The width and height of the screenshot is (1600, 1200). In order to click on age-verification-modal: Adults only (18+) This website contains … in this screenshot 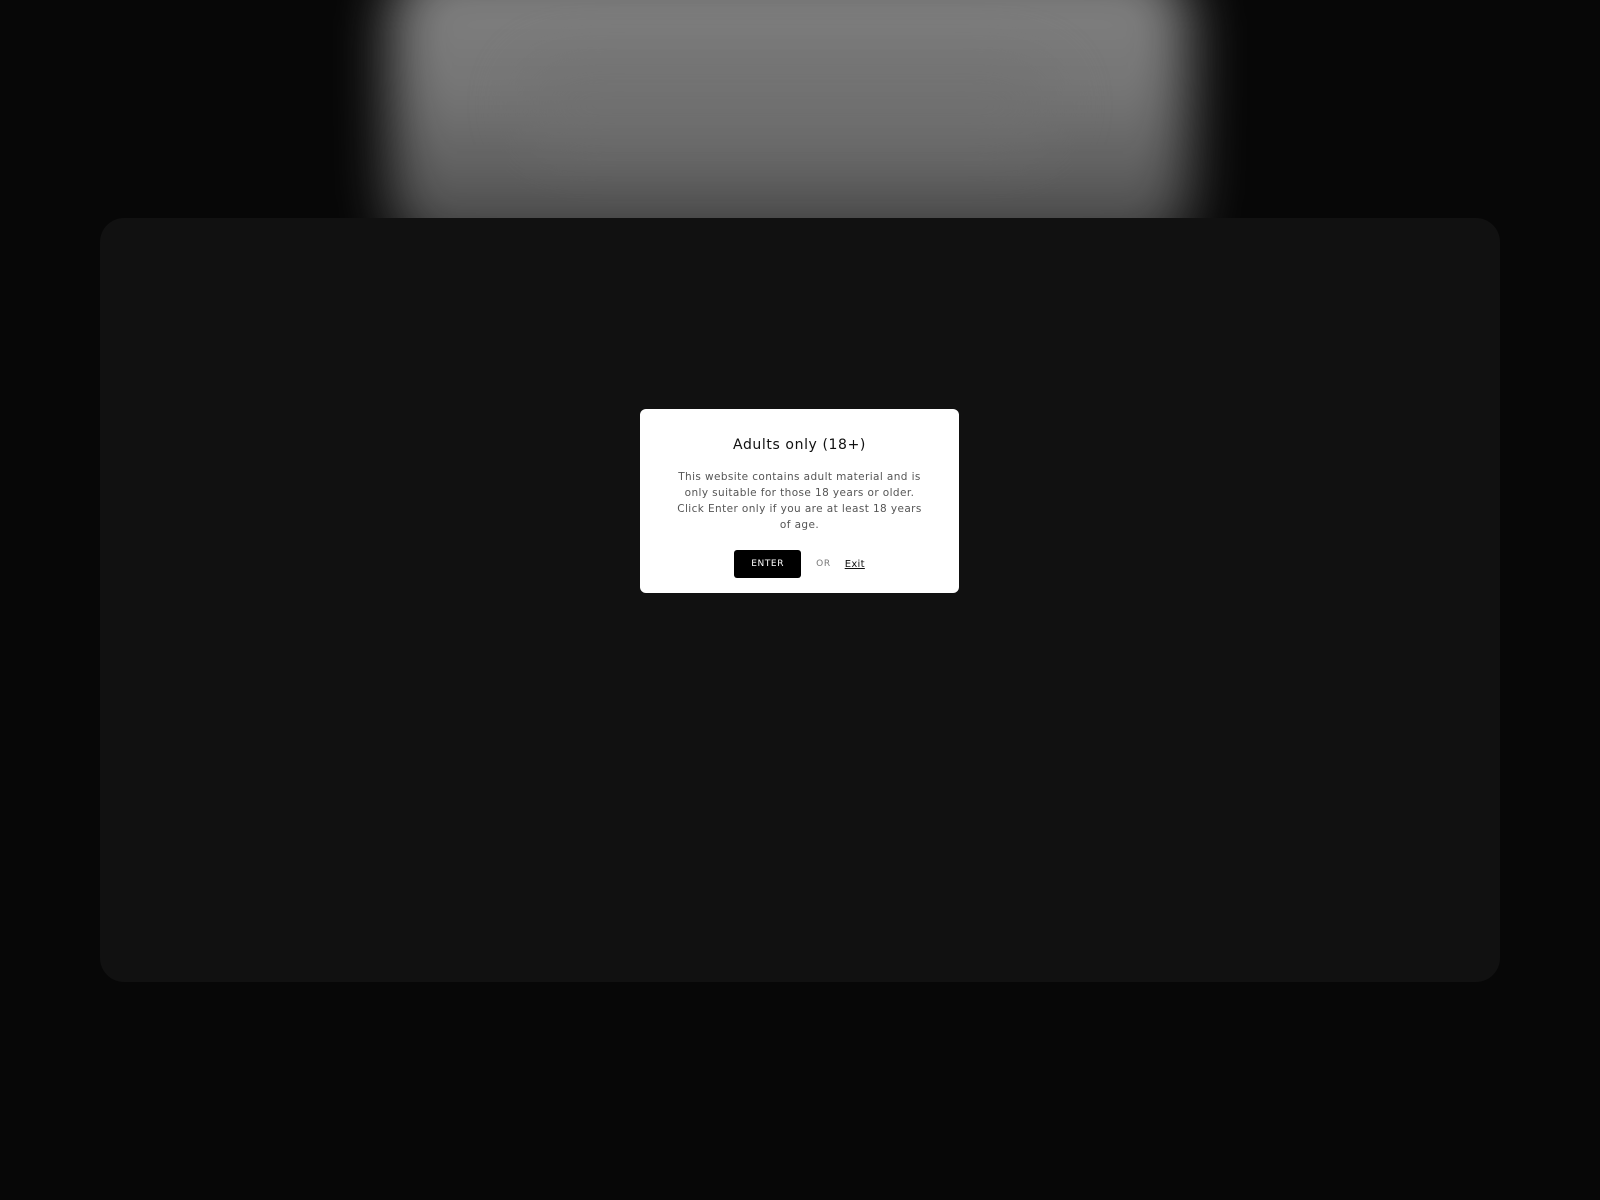, I will do `click(799, 501)`.